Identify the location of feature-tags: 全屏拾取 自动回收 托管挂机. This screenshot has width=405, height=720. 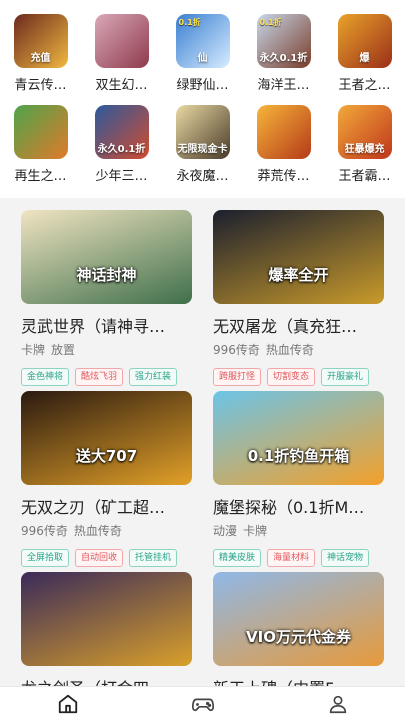
(111, 558).